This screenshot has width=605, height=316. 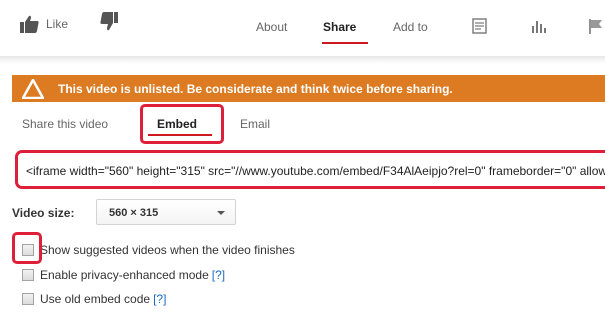 What do you see at coordinates (339, 27) in the screenshot?
I see `tab-share: Share` at bounding box center [339, 27].